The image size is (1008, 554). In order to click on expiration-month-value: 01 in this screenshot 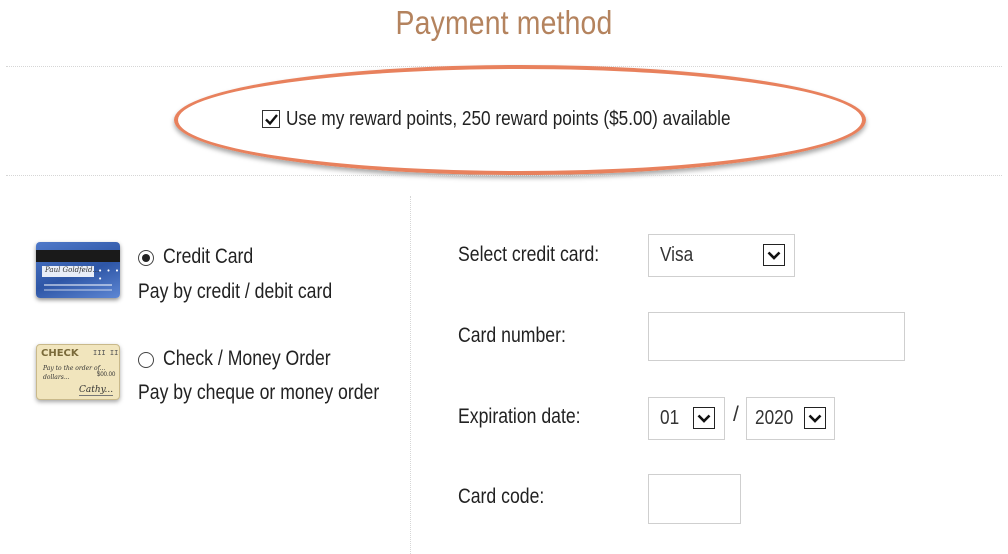, I will do `click(670, 418)`.